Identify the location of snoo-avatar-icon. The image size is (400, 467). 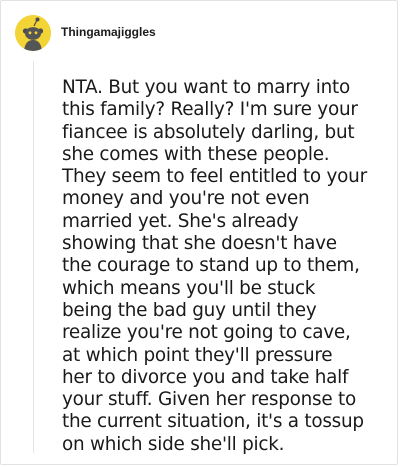
(33, 33).